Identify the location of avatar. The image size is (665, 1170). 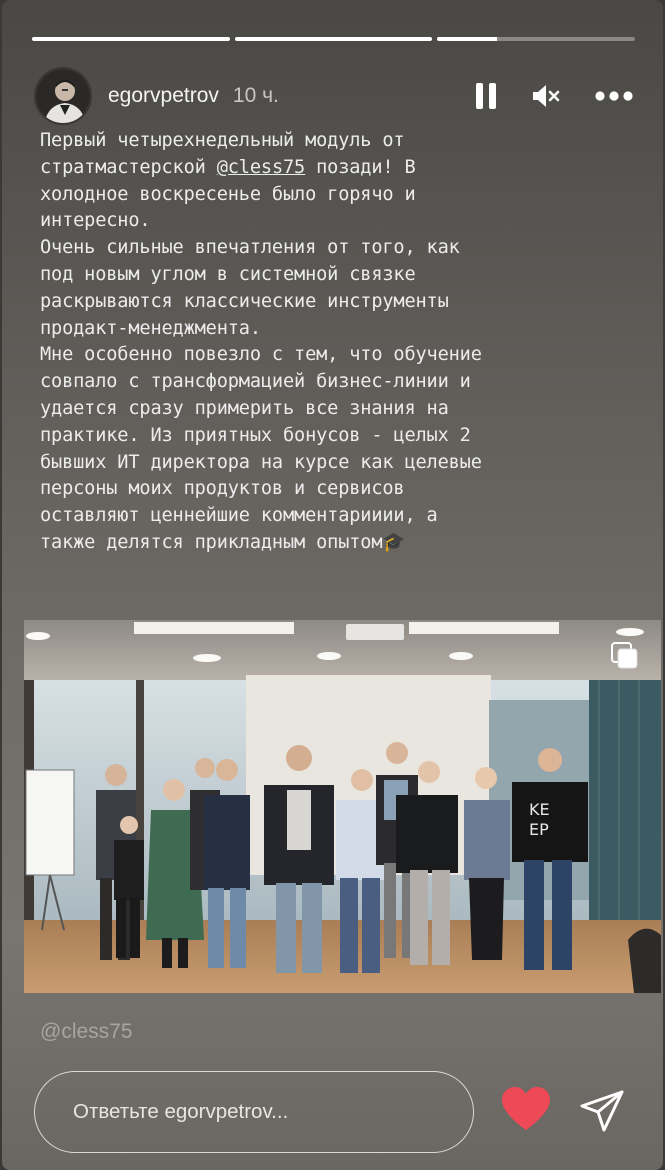
(63, 96).